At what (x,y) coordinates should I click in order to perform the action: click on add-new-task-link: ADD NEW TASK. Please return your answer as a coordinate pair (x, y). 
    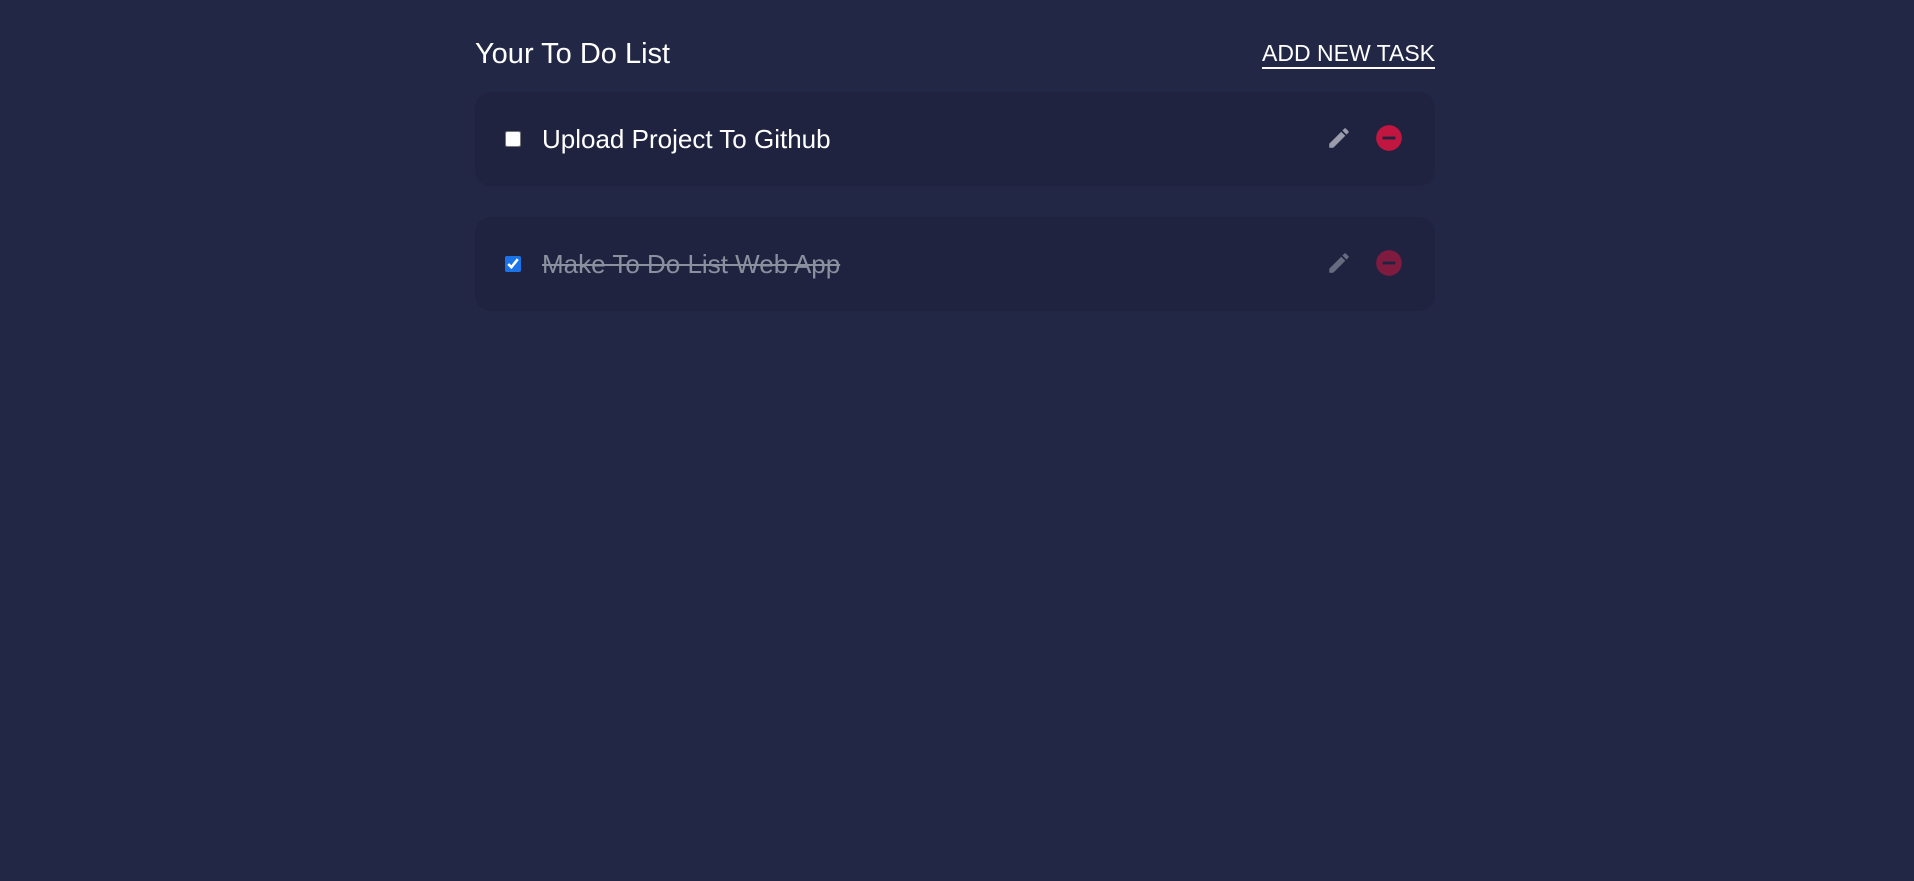
    Looking at the image, I should click on (1348, 54).